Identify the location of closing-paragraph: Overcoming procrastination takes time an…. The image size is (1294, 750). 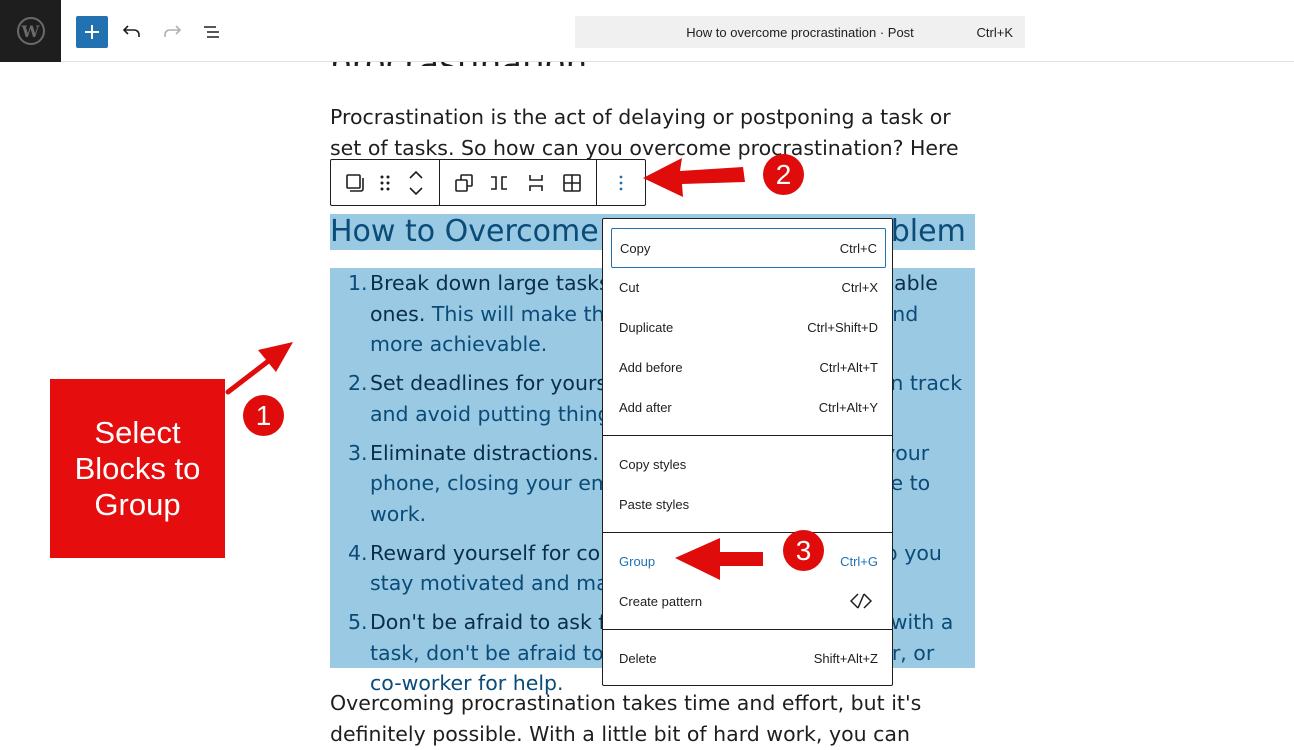
(650, 719).